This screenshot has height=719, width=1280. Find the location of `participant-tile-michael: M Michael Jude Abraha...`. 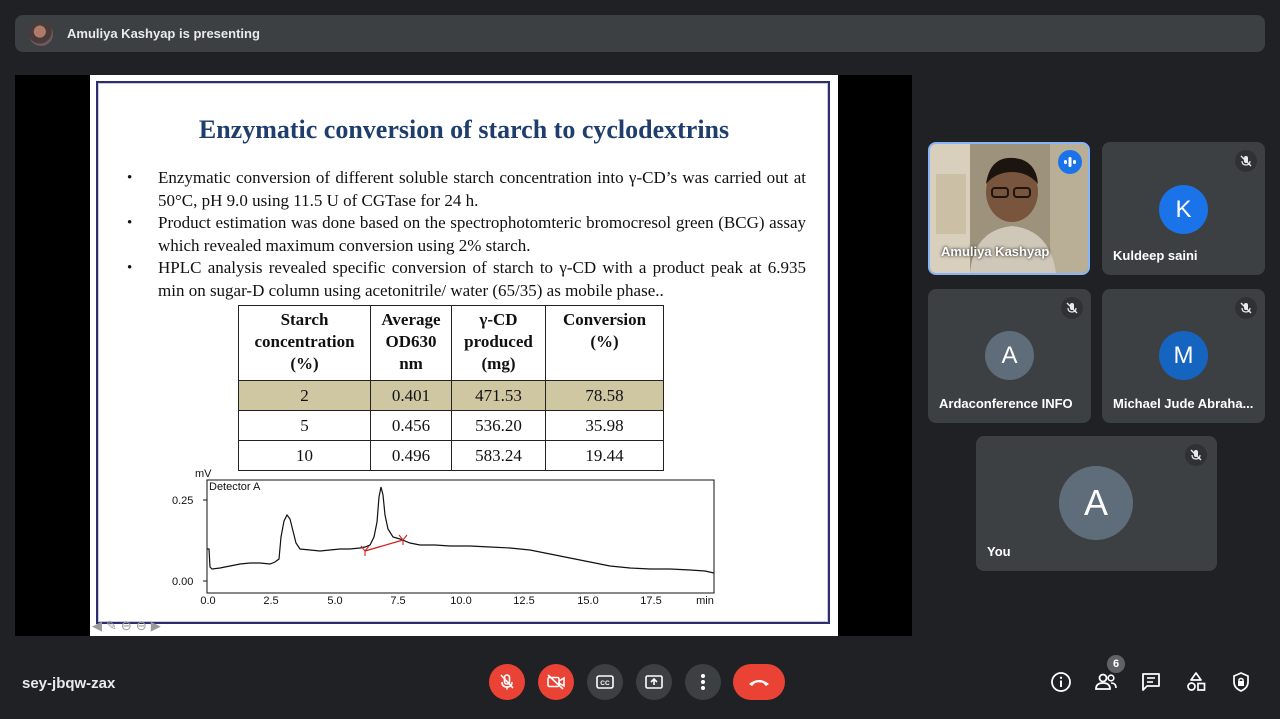

participant-tile-michael: M Michael Jude Abraha... is located at coordinates (1183, 356).